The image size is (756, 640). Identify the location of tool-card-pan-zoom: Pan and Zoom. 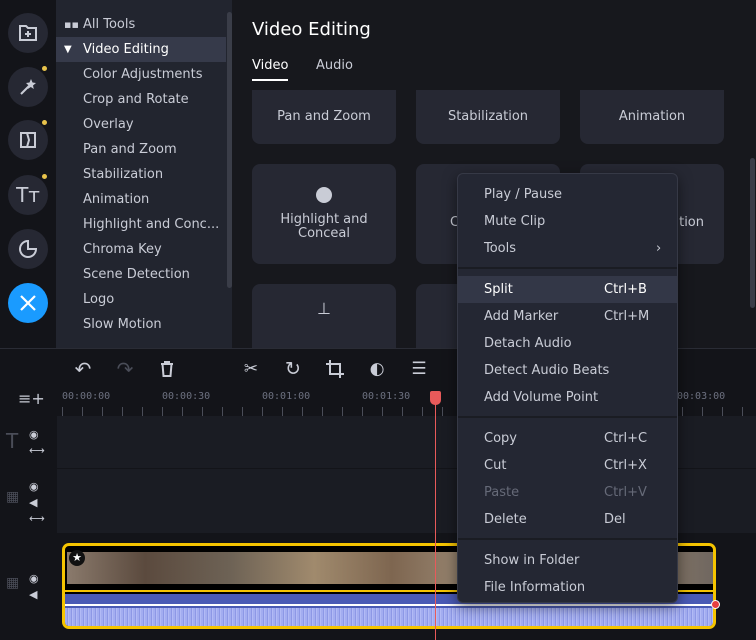
(324, 117).